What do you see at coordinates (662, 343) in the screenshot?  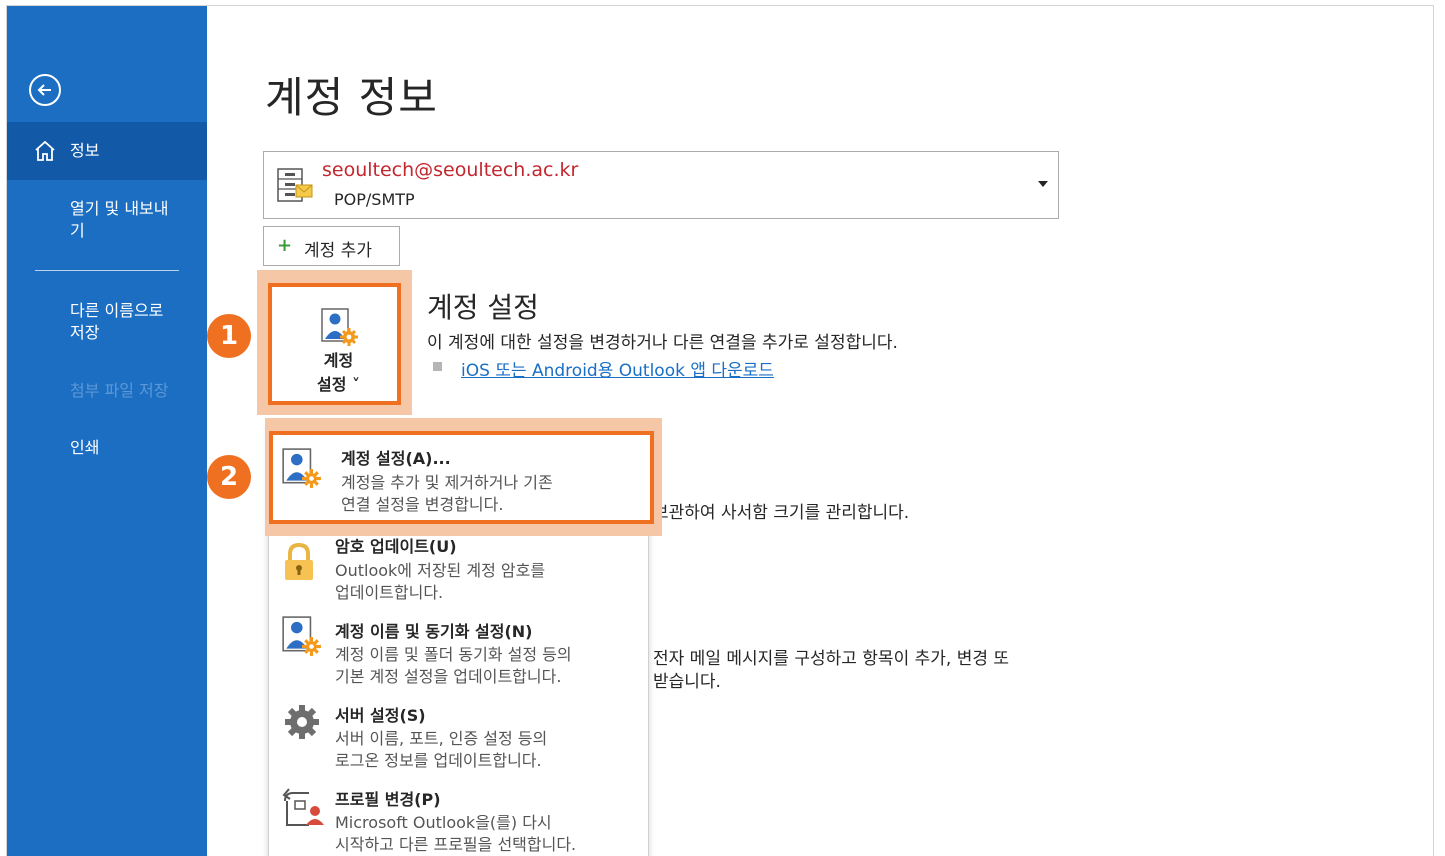 I see `section-description: 이 계정에 대한 설정을 변경하거나 다른 연결을 추가로 설정합니다.` at bounding box center [662, 343].